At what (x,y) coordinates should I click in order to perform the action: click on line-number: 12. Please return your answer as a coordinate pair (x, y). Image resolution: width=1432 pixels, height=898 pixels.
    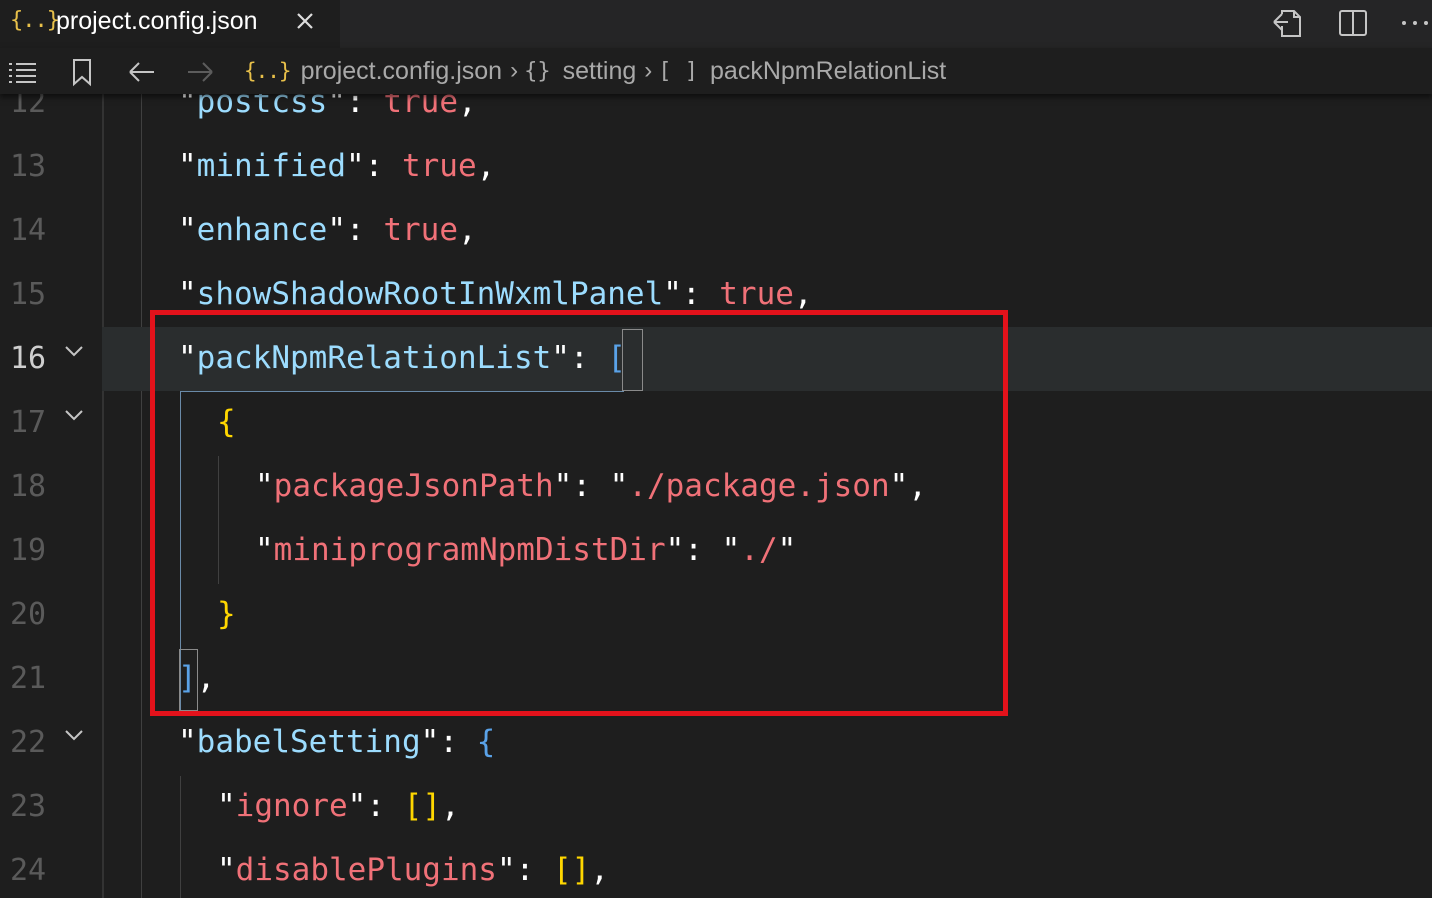
    Looking at the image, I should click on (28, 107).